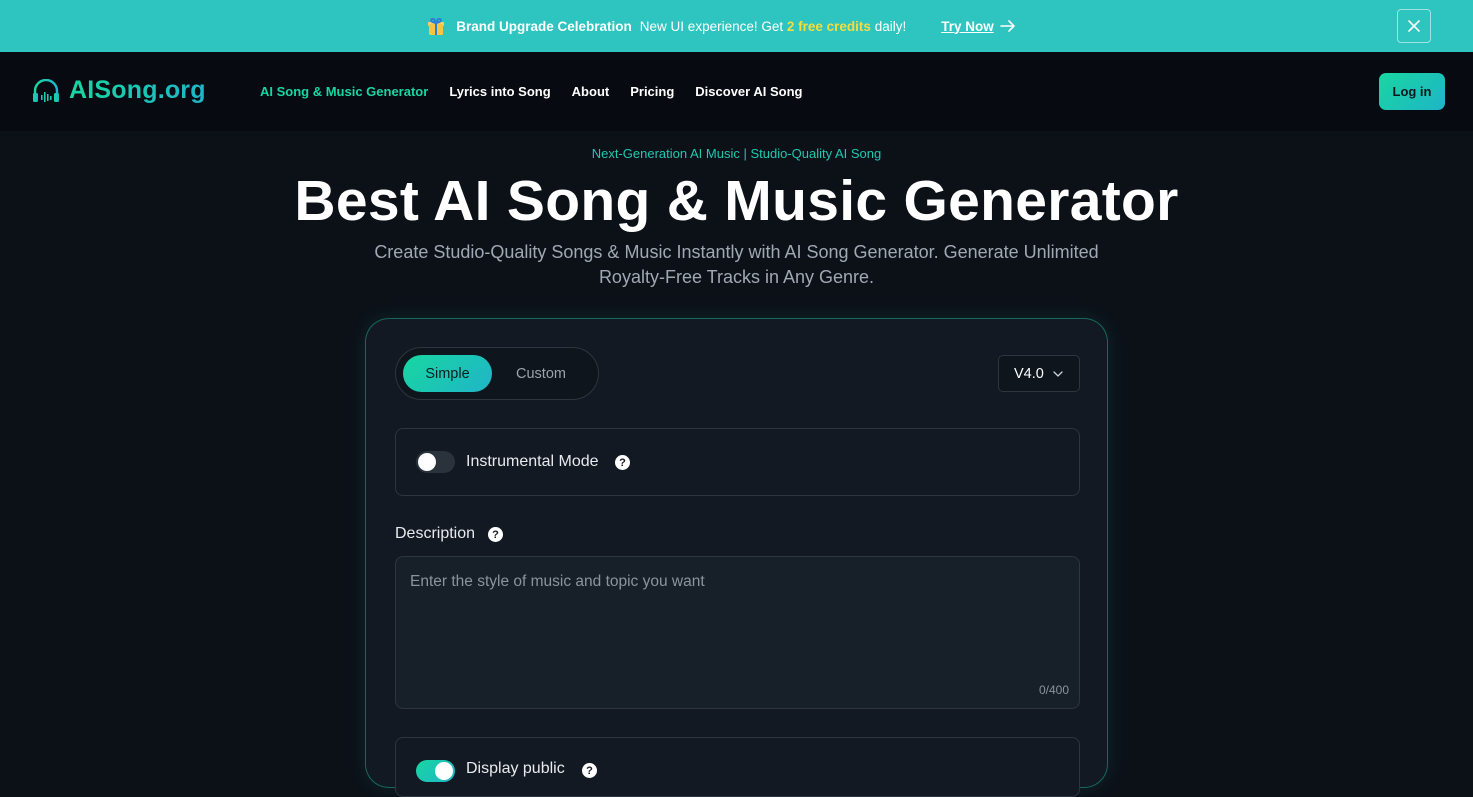  Describe the element at coordinates (436, 26) in the screenshot. I see `gift-icon` at that location.